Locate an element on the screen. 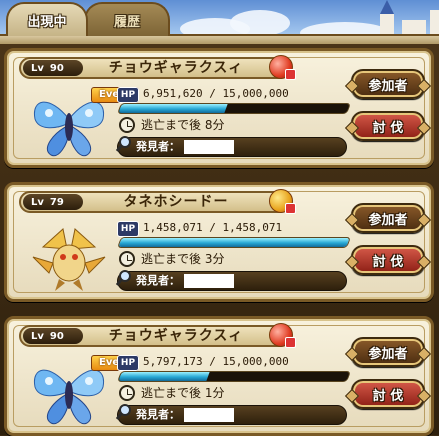  boss-name: タネホシードー is located at coordinates (176, 202).